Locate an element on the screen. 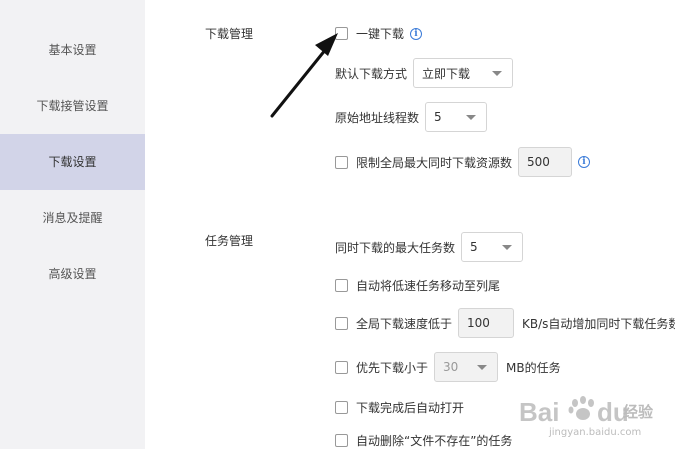  move-slow-checkbox is located at coordinates (341, 285).